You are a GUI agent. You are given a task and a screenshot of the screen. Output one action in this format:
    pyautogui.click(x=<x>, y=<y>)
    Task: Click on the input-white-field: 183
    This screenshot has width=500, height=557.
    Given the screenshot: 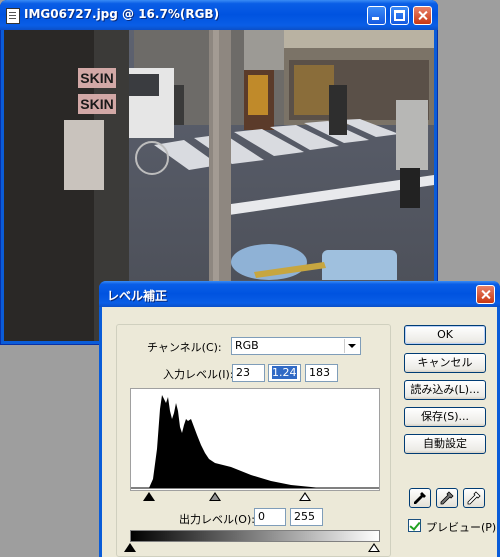 What is the action you would take?
    pyautogui.click(x=321, y=373)
    